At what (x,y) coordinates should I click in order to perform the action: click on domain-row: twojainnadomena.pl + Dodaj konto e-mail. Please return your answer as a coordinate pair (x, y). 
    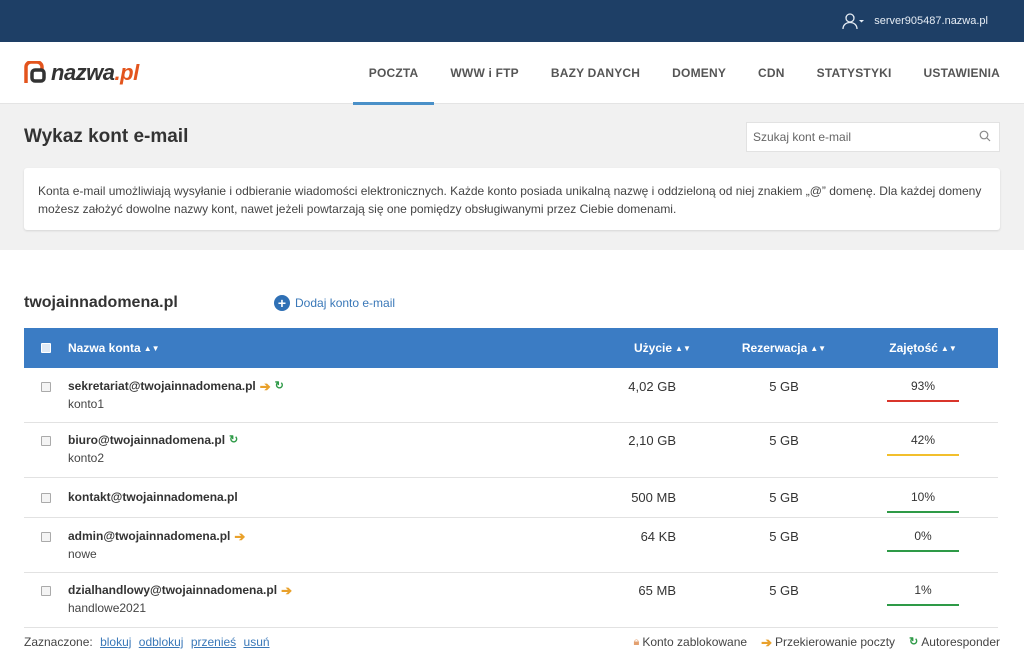
    Looking at the image, I should click on (512, 303).